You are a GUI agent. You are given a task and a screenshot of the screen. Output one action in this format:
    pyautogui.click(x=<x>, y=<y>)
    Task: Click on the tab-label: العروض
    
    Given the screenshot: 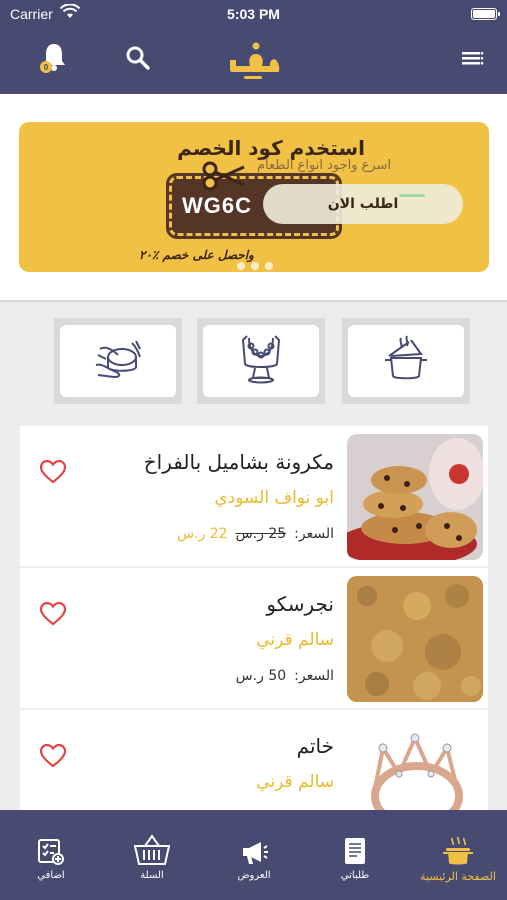 What is the action you would take?
    pyautogui.click(x=254, y=875)
    